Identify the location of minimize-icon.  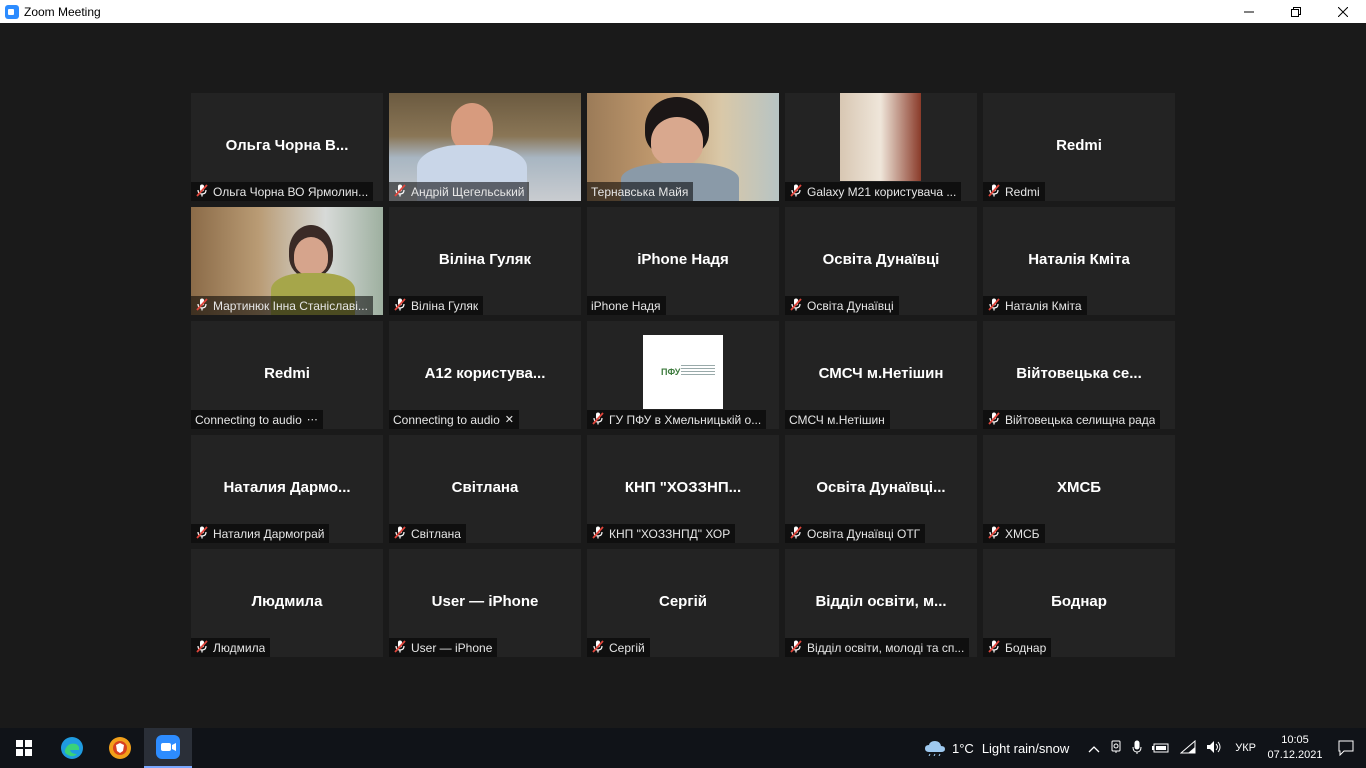
(1248, 11).